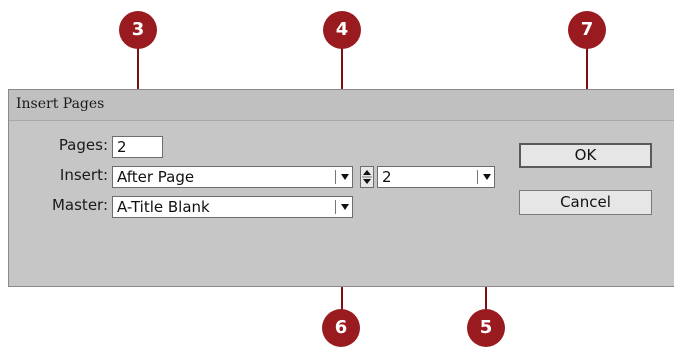  Describe the element at coordinates (486, 328) in the screenshot. I see `callout-5: 5` at that location.